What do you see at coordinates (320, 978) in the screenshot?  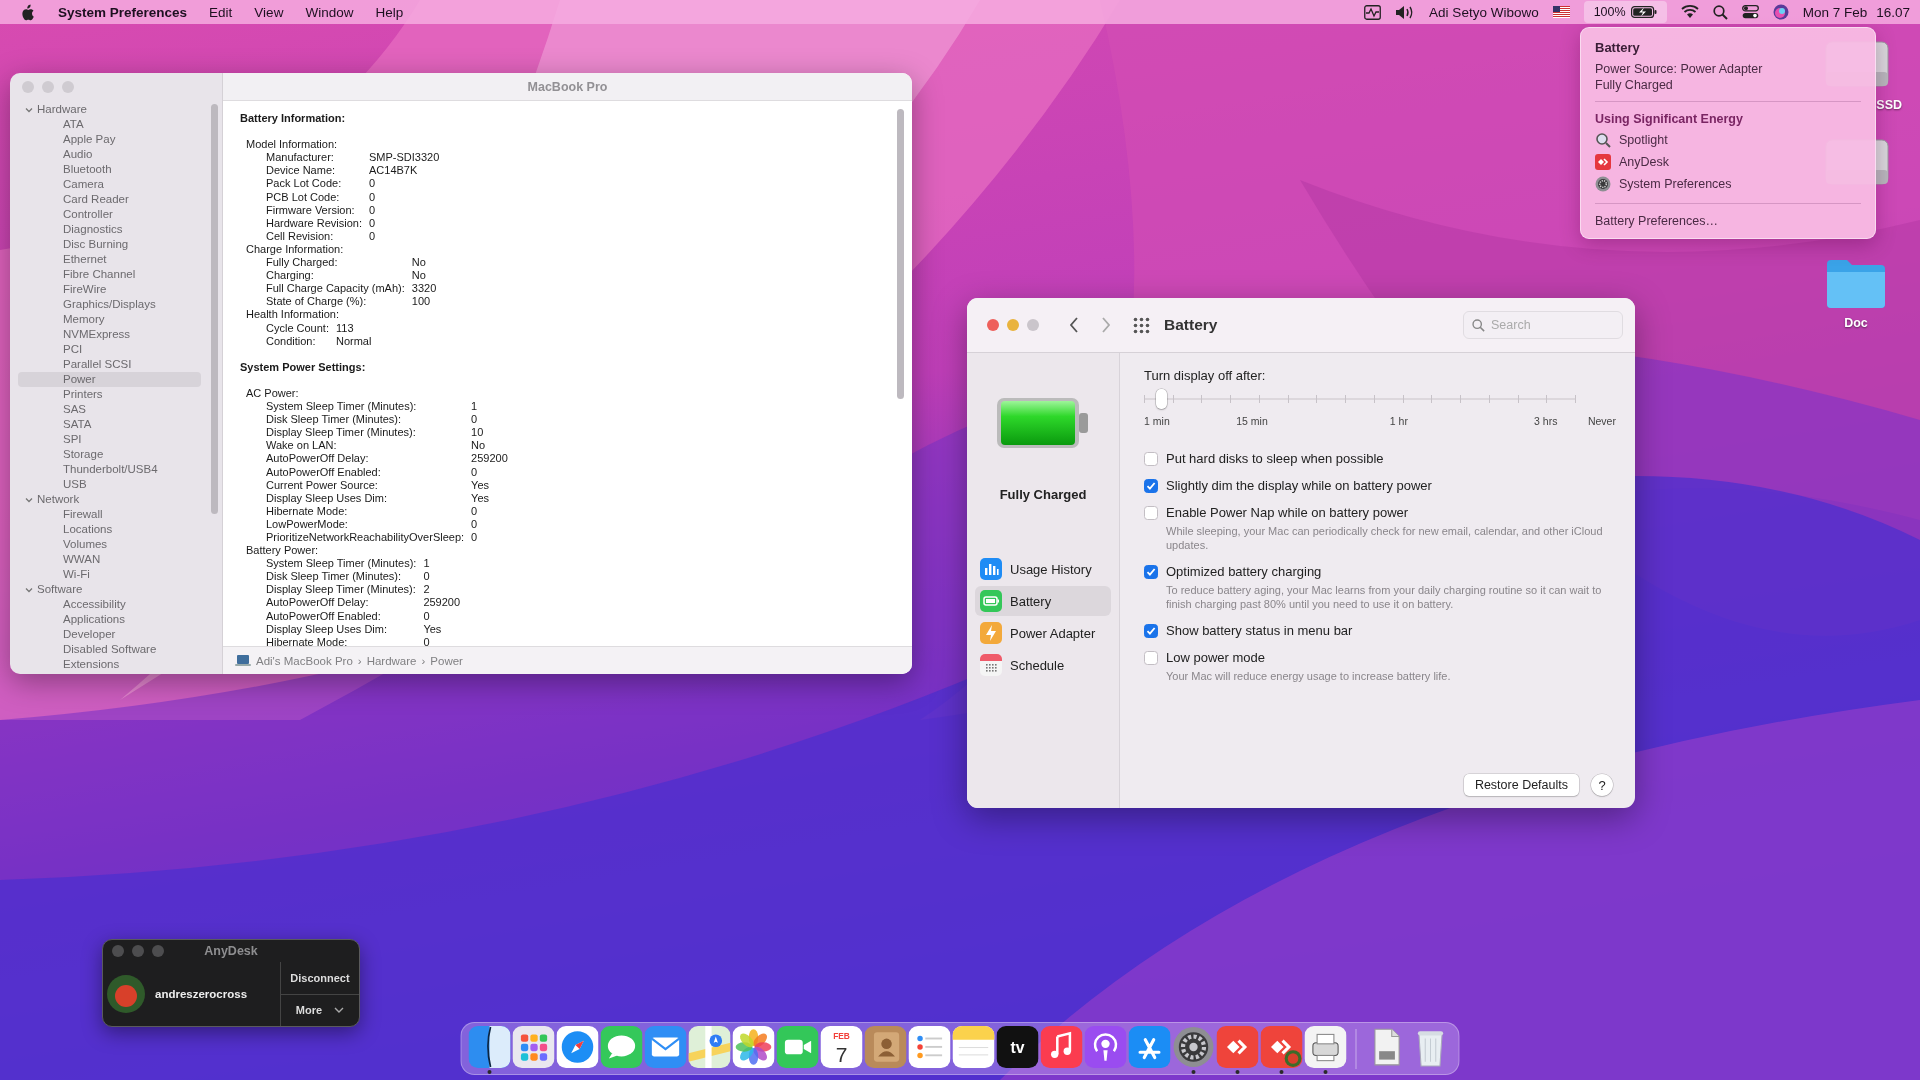 I see `disconnect-button: Disconnect` at bounding box center [320, 978].